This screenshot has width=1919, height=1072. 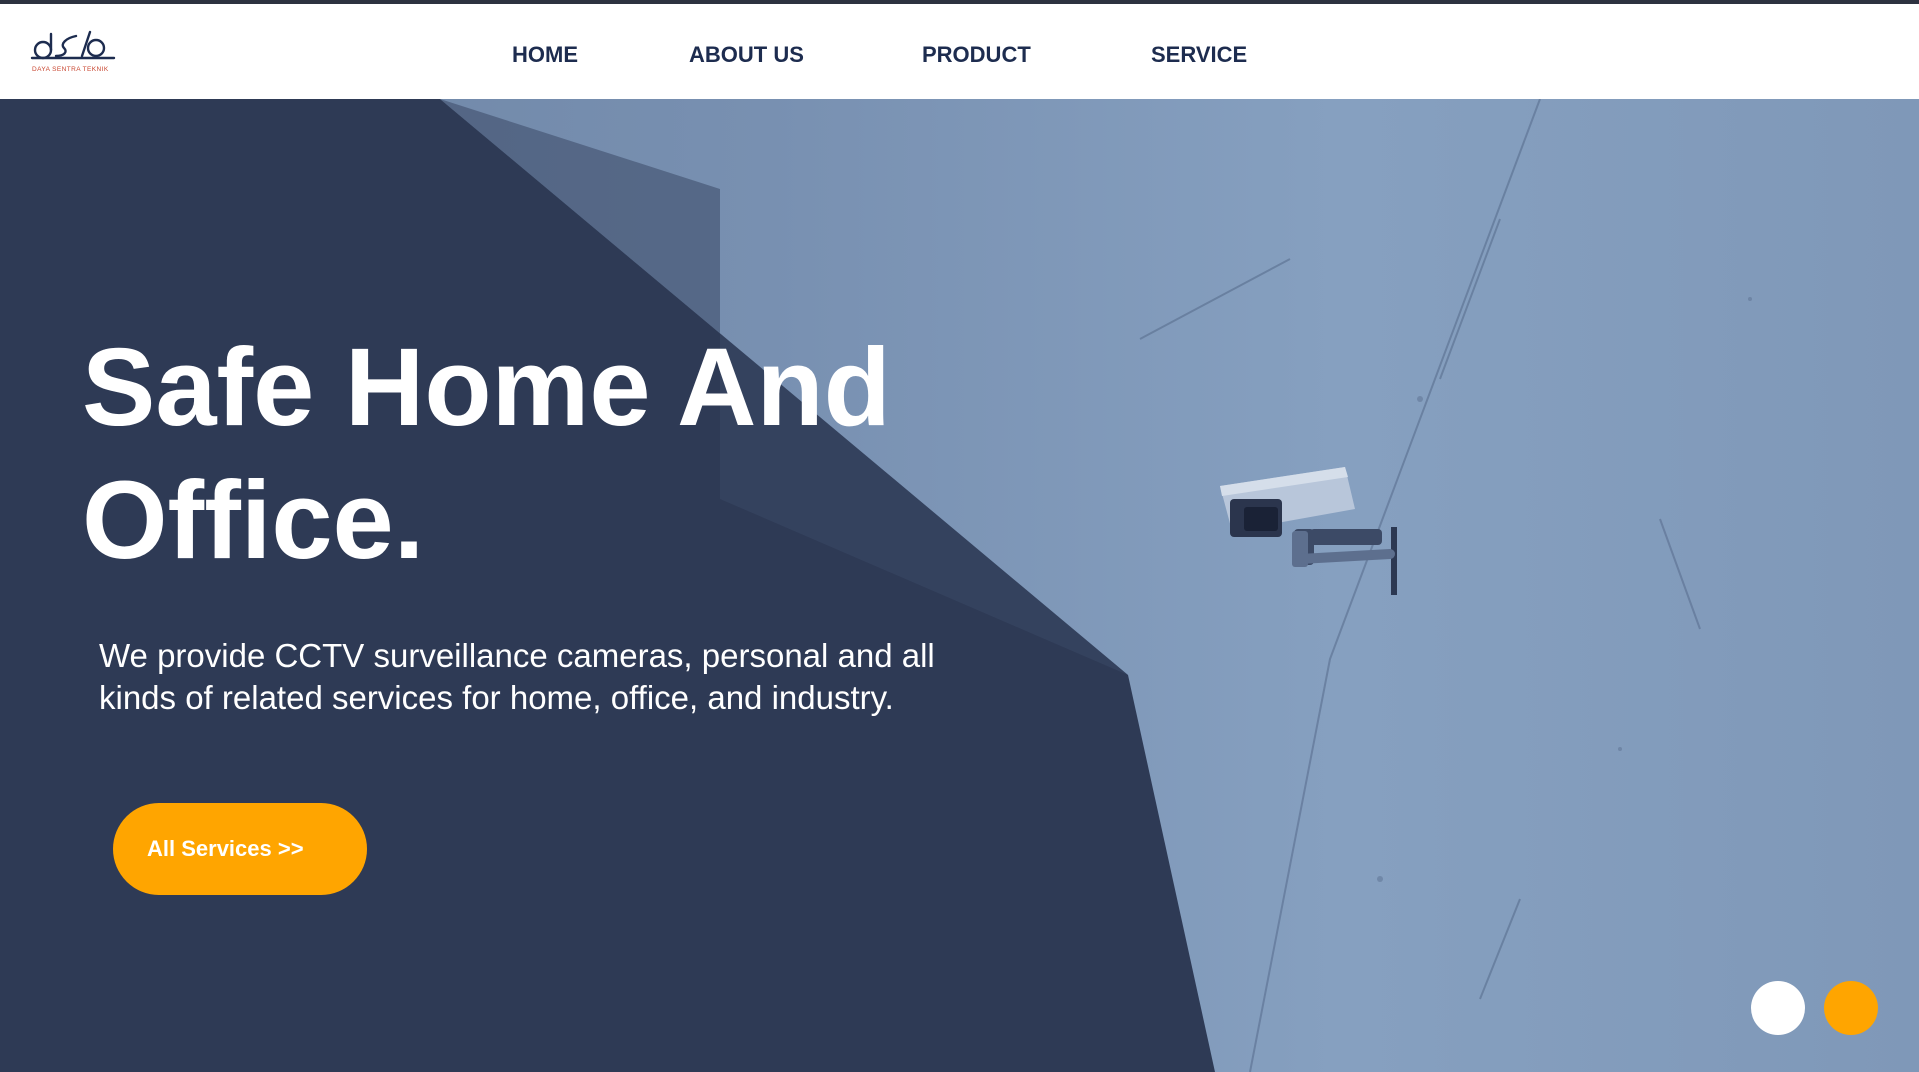 I want to click on cctv-camera-icon, so click(x=1308, y=531).